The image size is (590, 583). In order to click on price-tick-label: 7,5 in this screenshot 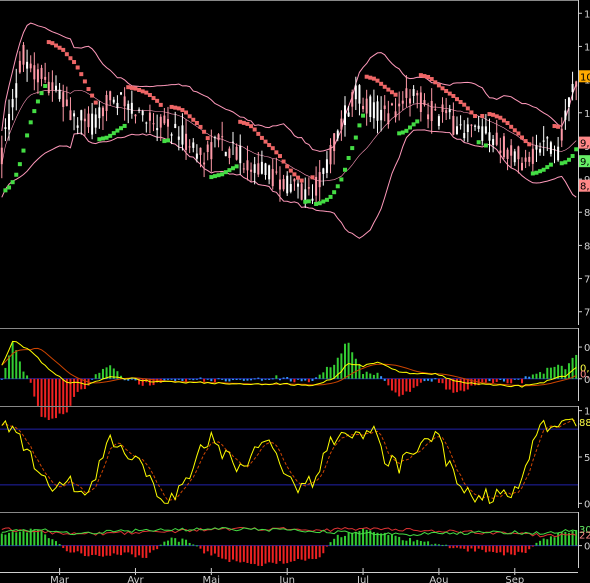, I will do `click(587, 280)`.